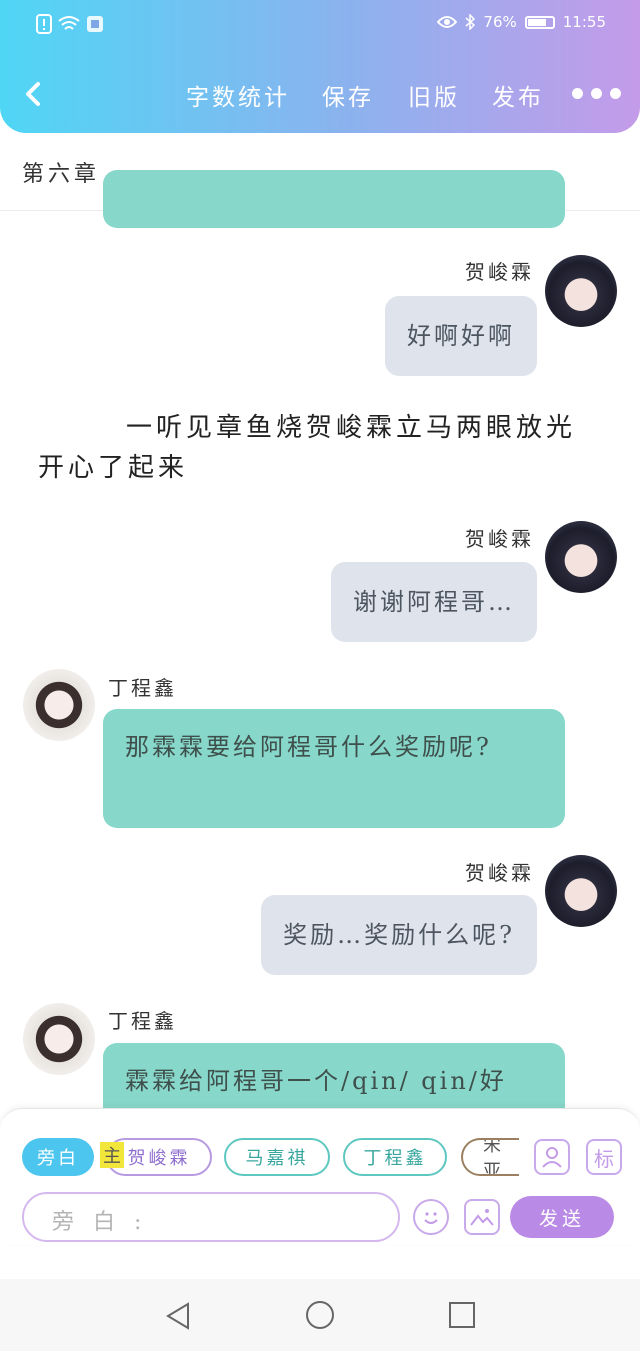  What do you see at coordinates (562, 1217) in the screenshot?
I see `send-button: 发送` at bounding box center [562, 1217].